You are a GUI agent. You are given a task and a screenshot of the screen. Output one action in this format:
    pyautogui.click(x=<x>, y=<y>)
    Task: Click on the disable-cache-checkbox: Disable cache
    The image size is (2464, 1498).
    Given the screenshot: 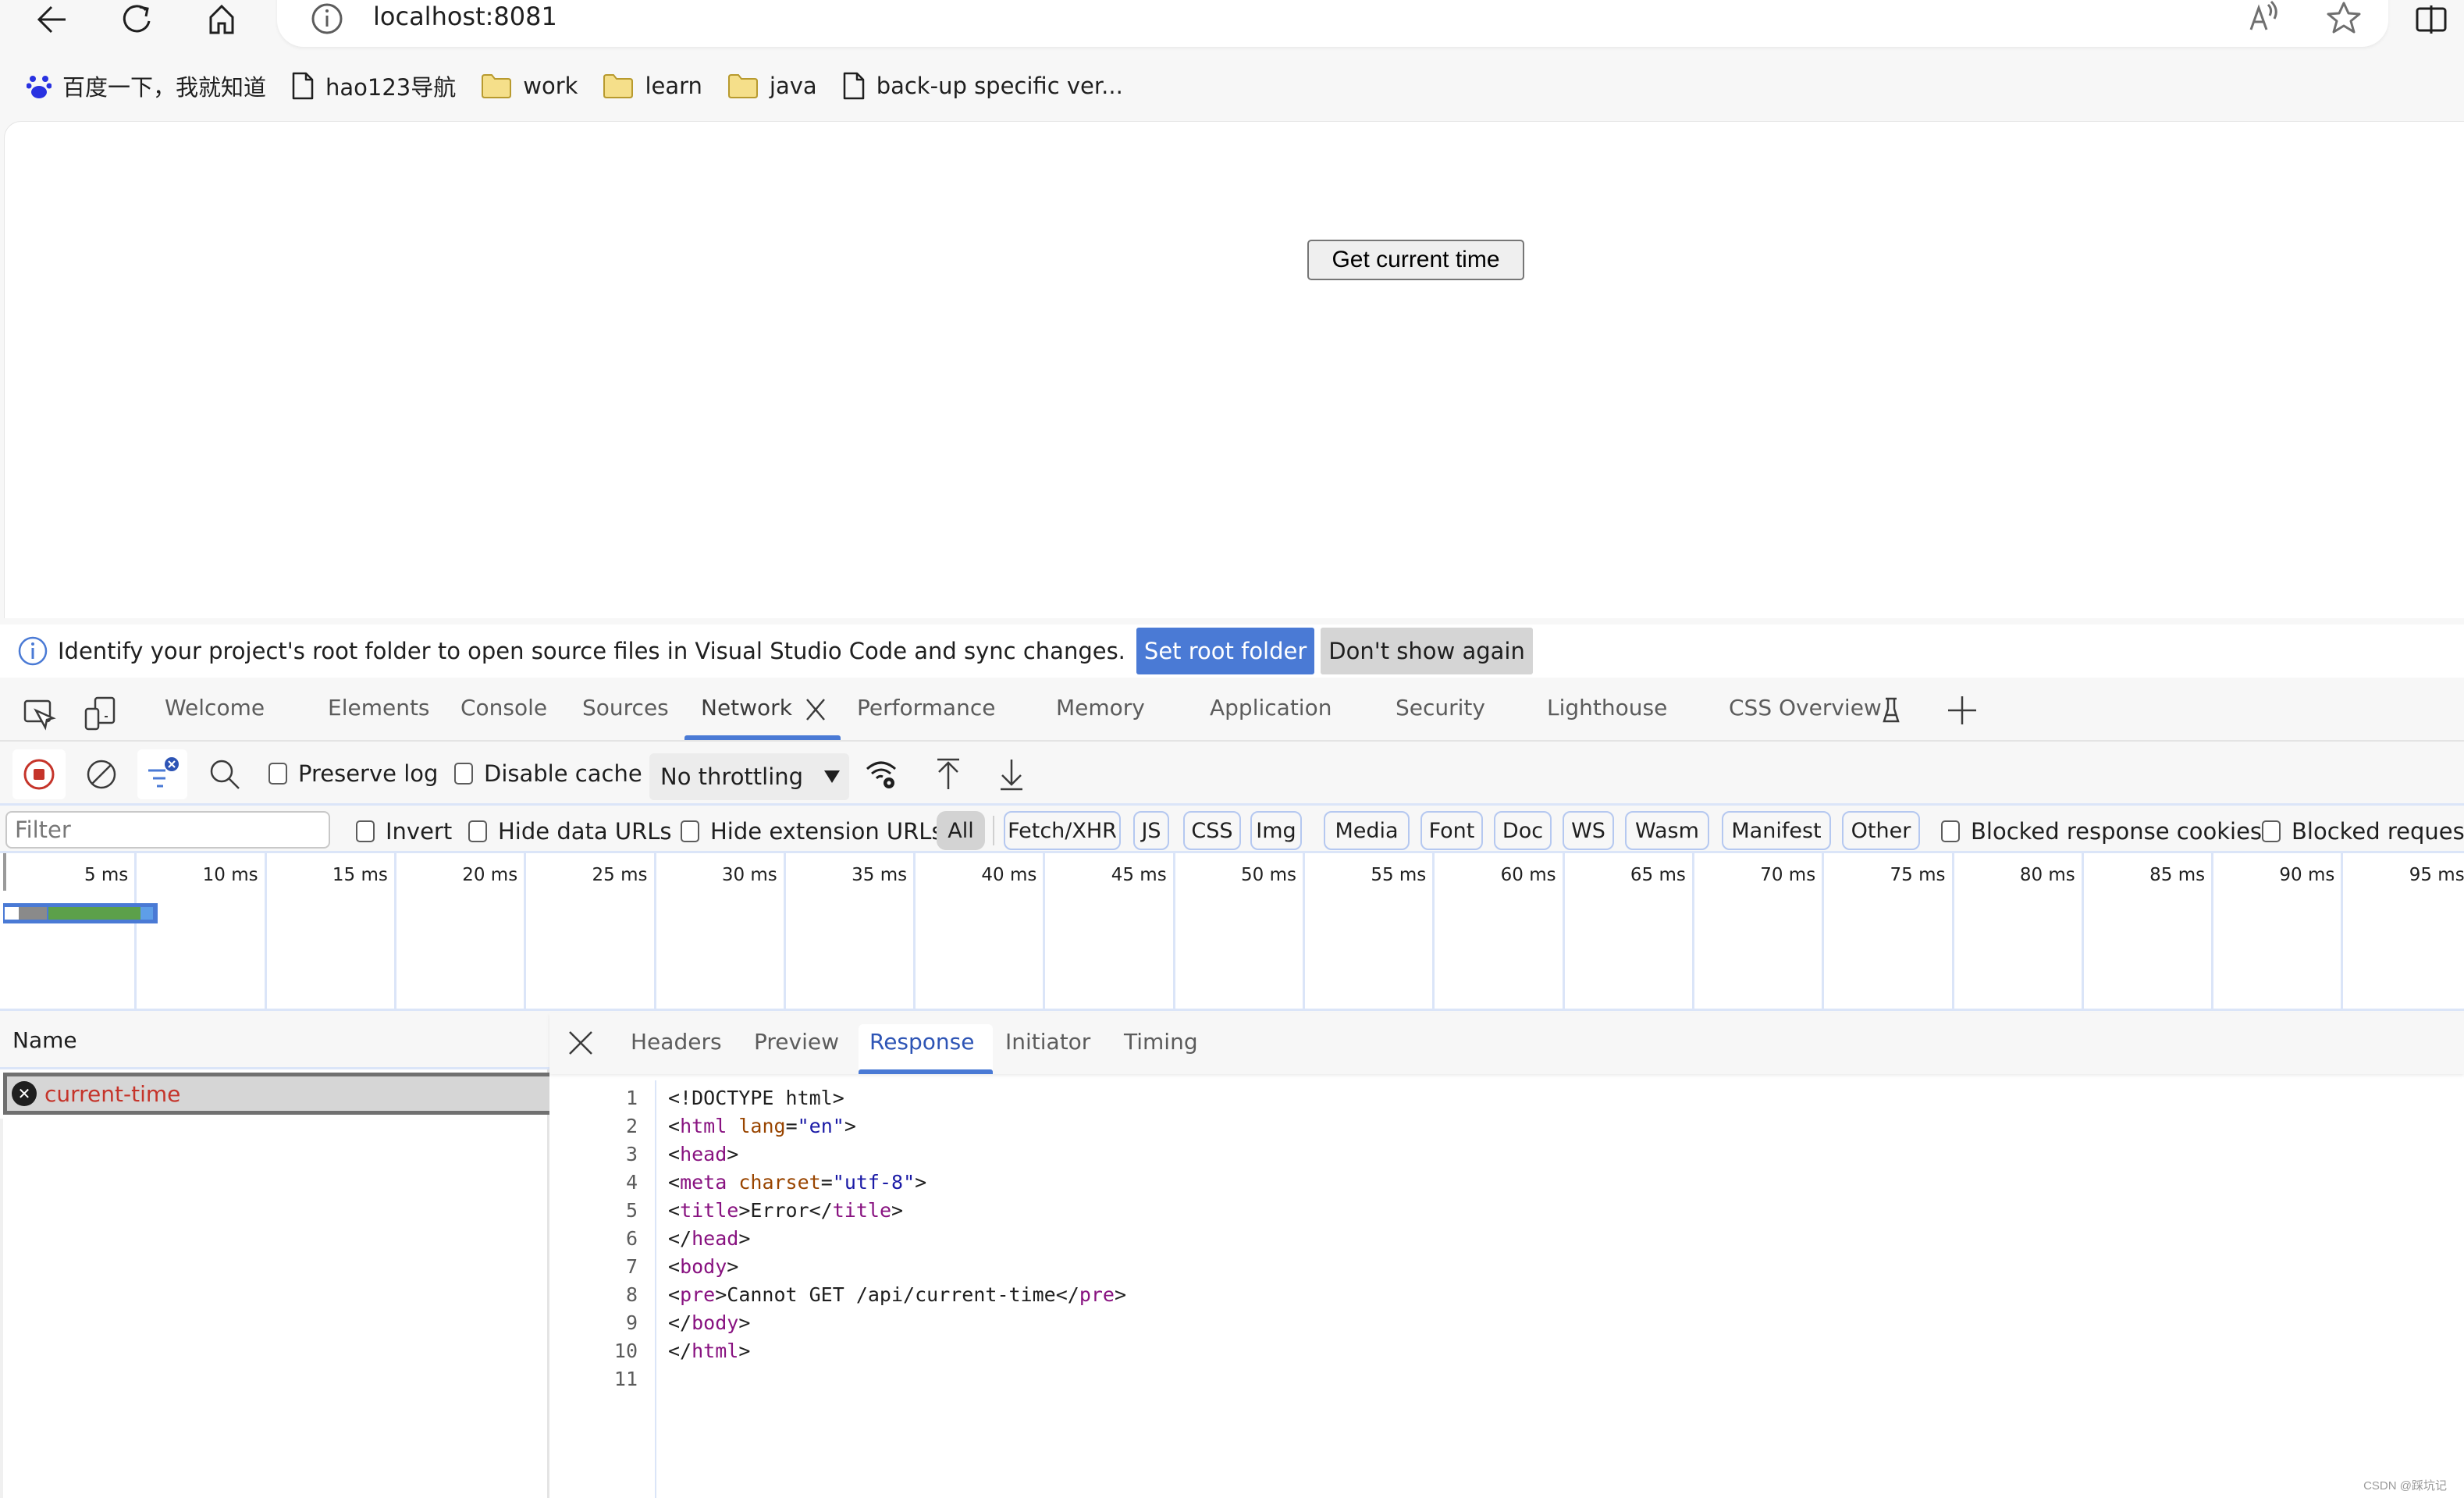 What is the action you would take?
    pyautogui.click(x=548, y=773)
    